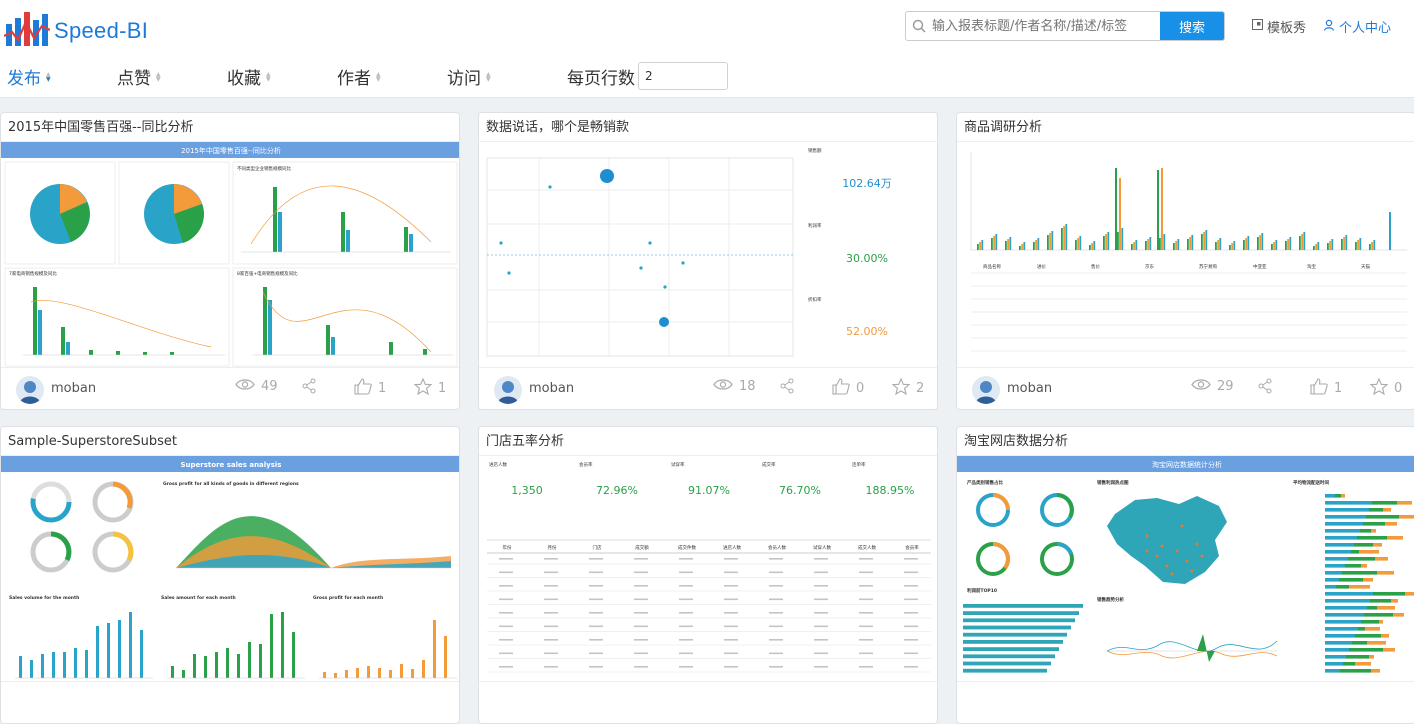 The width and height of the screenshot is (1414, 724). I want to click on kpi-label: 成交率, so click(769, 464).